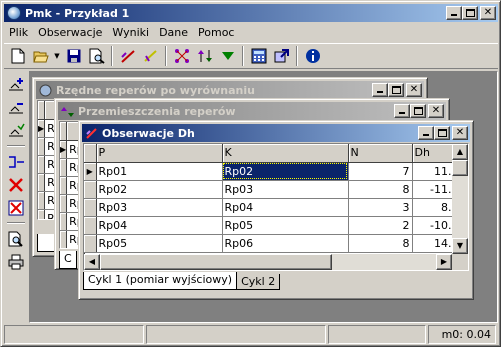 The height and width of the screenshot is (347, 501). Describe the element at coordinates (40, 56) in the screenshot. I see `open-folder-icon` at that location.